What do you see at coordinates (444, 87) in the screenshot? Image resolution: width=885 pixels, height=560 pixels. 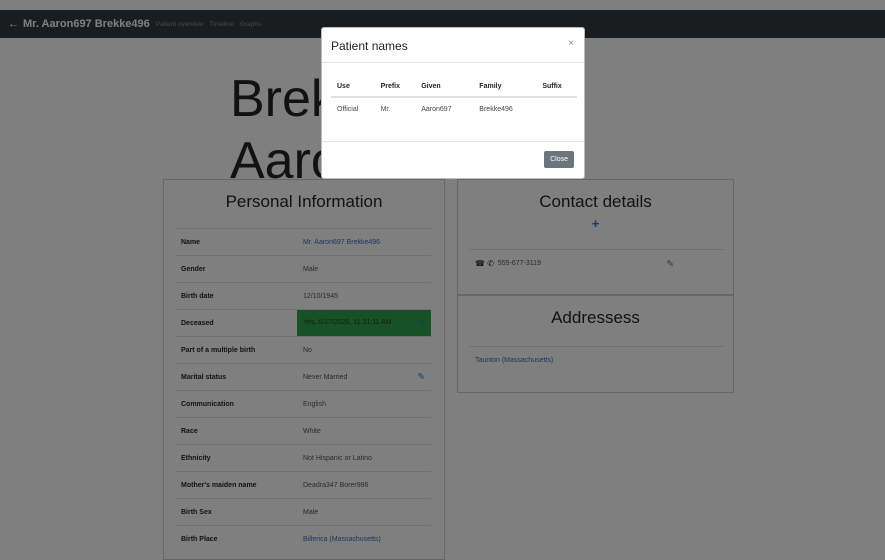 I see `column-header: Given` at bounding box center [444, 87].